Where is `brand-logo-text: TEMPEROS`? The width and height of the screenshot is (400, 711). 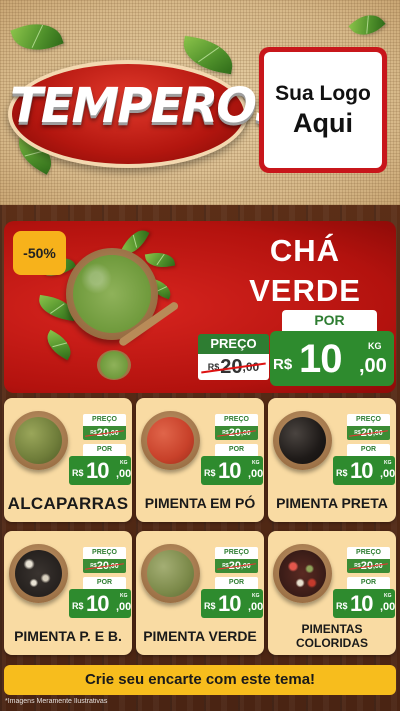
brand-logo-text: TEMPEROS is located at coordinates (150, 106).